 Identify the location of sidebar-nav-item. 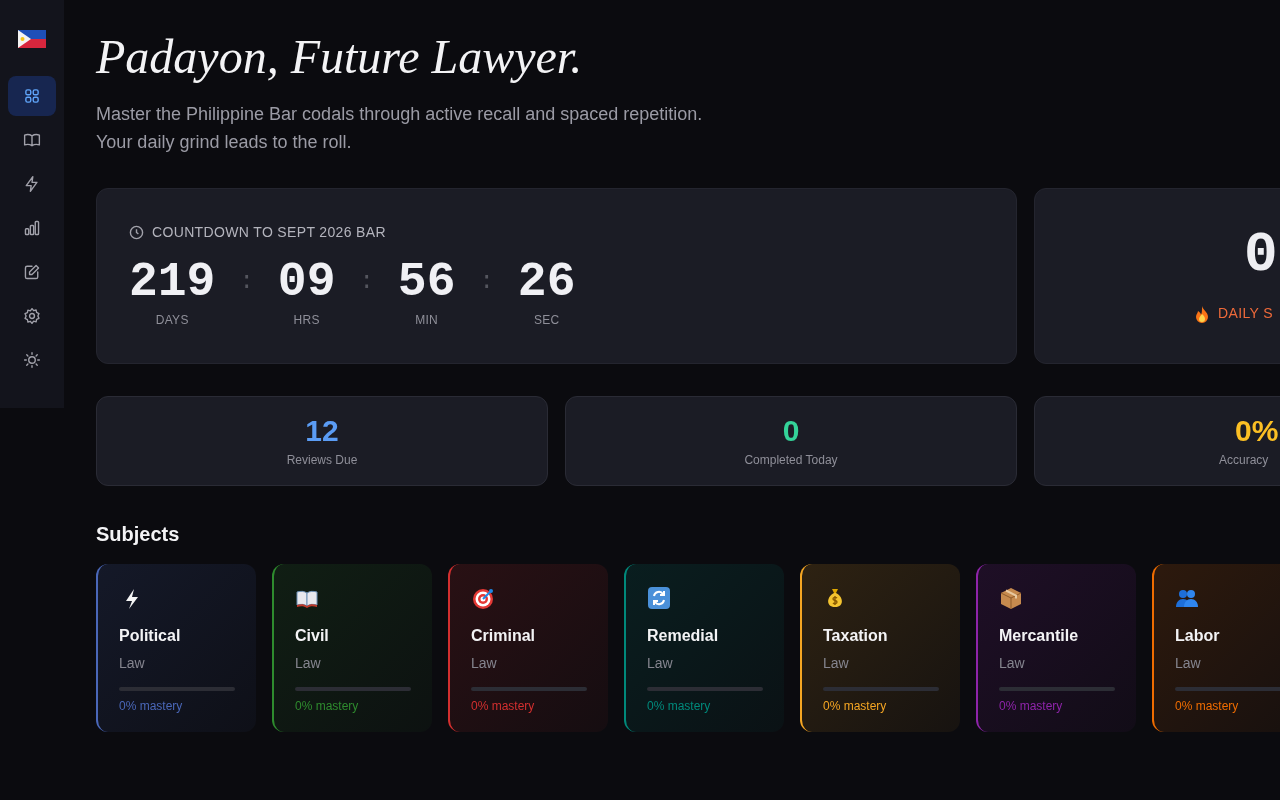
(32, 96).